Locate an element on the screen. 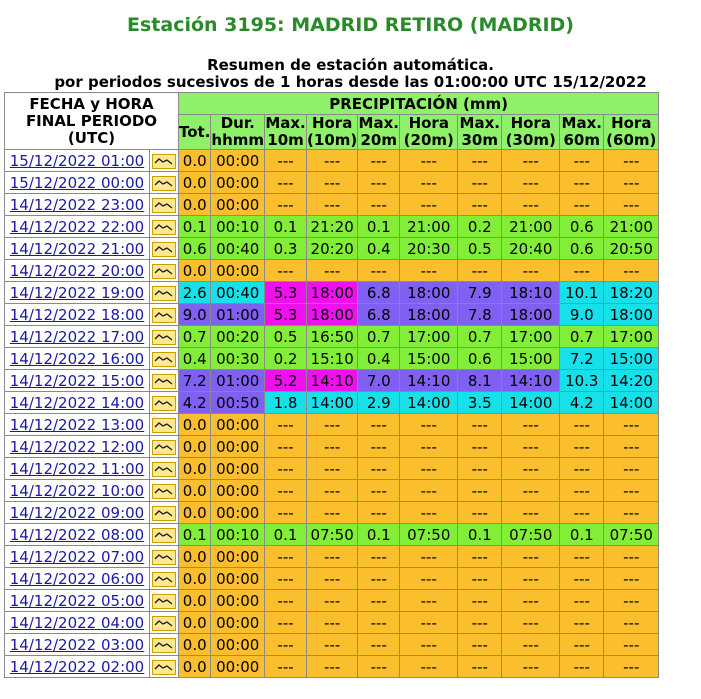  value-cell-6: 0.1 is located at coordinates (480, 534).